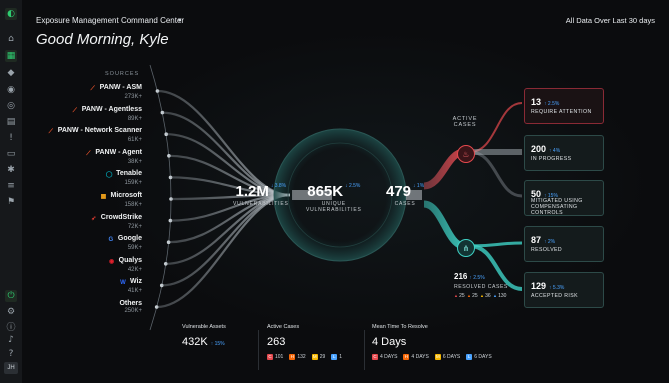 This screenshot has width=669, height=383. I want to click on cases-stat: 479 ↓ 1% CASES, so click(405, 195).